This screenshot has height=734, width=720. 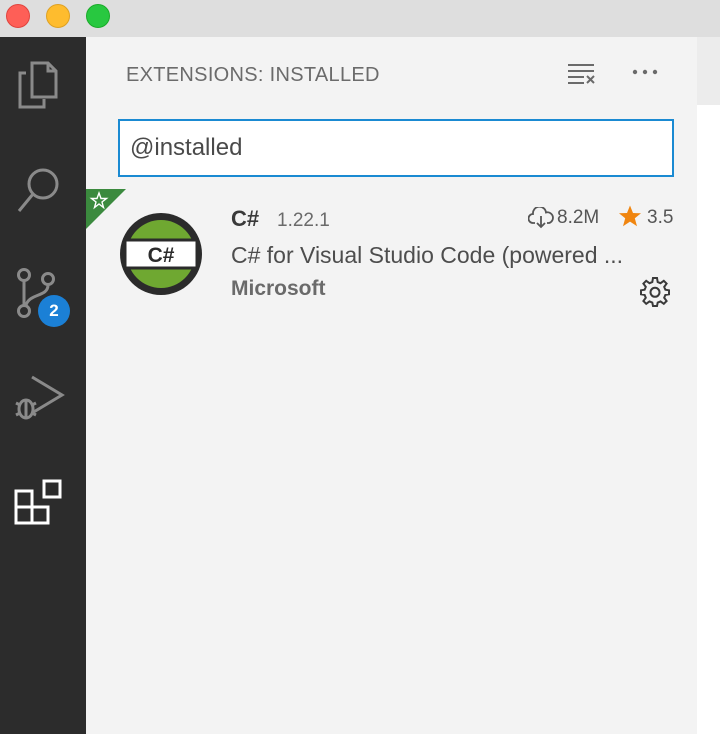 What do you see at coordinates (245, 218) in the screenshot?
I see `extension-name: C#` at bounding box center [245, 218].